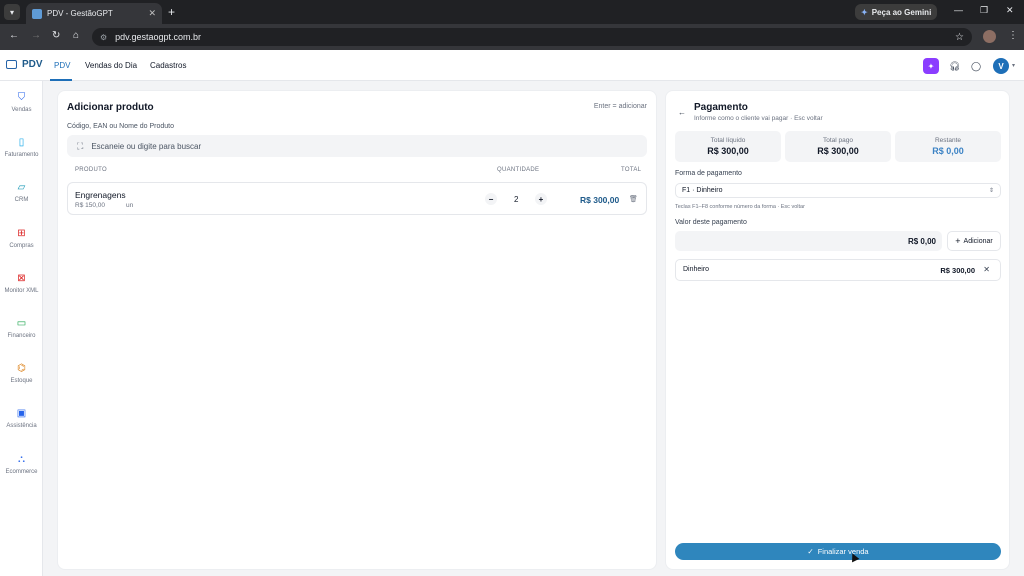 This screenshot has width=1024, height=576. Describe the element at coordinates (12, 12) in the screenshot. I see `tab-search-icon: ▾` at that location.